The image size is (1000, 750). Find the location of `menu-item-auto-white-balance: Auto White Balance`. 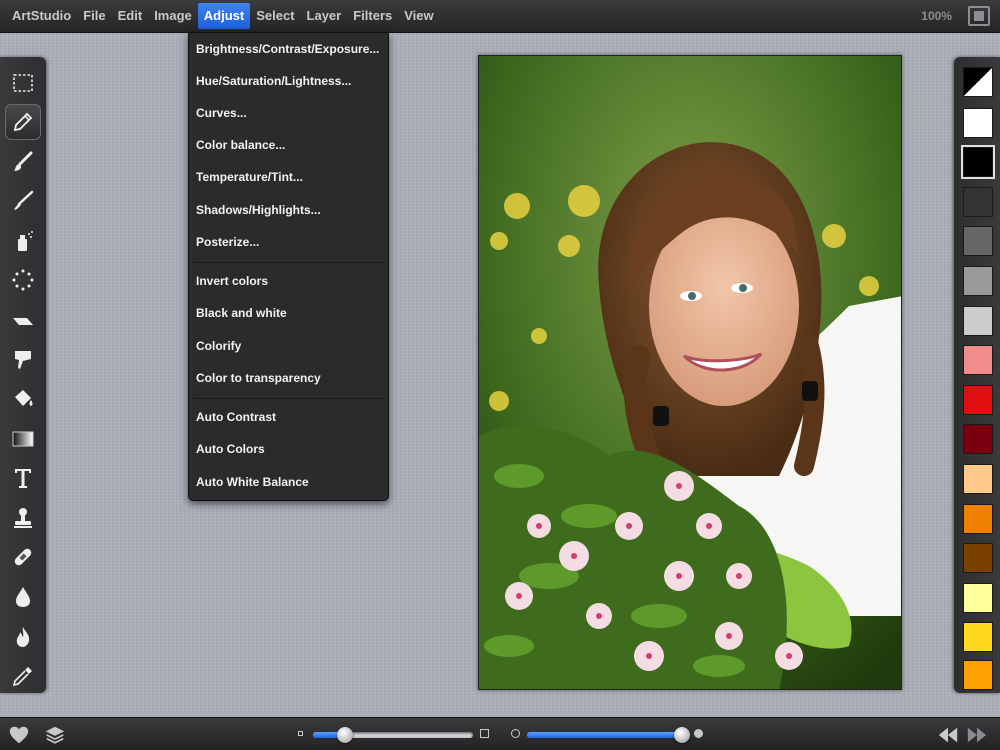

menu-item-auto-white-balance: Auto White Balance is located at coordinates (252, 482).